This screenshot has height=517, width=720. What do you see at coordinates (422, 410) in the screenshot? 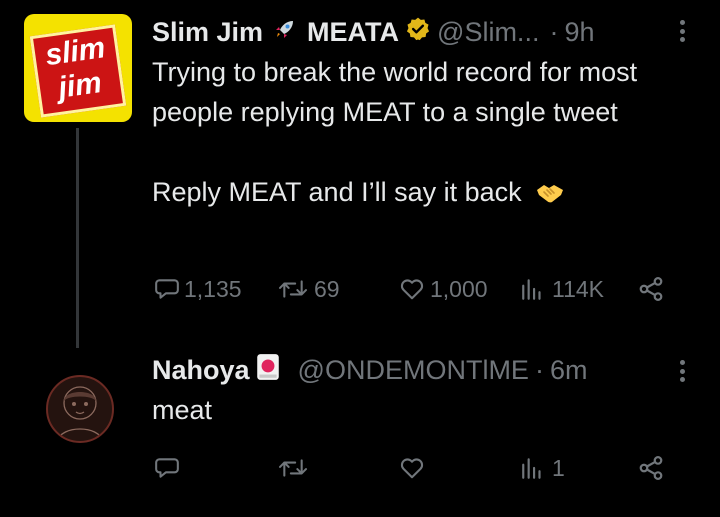
I see `tweet-text: meat` at bounding box center [422, 410].